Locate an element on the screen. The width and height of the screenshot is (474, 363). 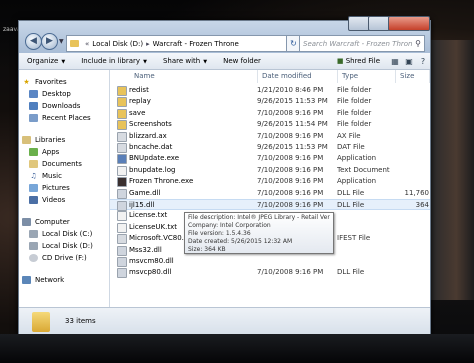
library-icon is located at coordinates (26, 140).